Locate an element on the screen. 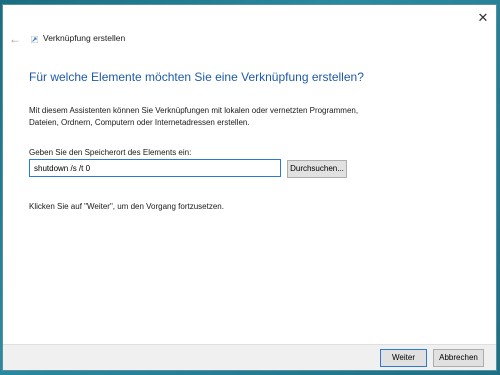 The image size is (500, 375). shortcut-icon is located at coordinates (34, 39).